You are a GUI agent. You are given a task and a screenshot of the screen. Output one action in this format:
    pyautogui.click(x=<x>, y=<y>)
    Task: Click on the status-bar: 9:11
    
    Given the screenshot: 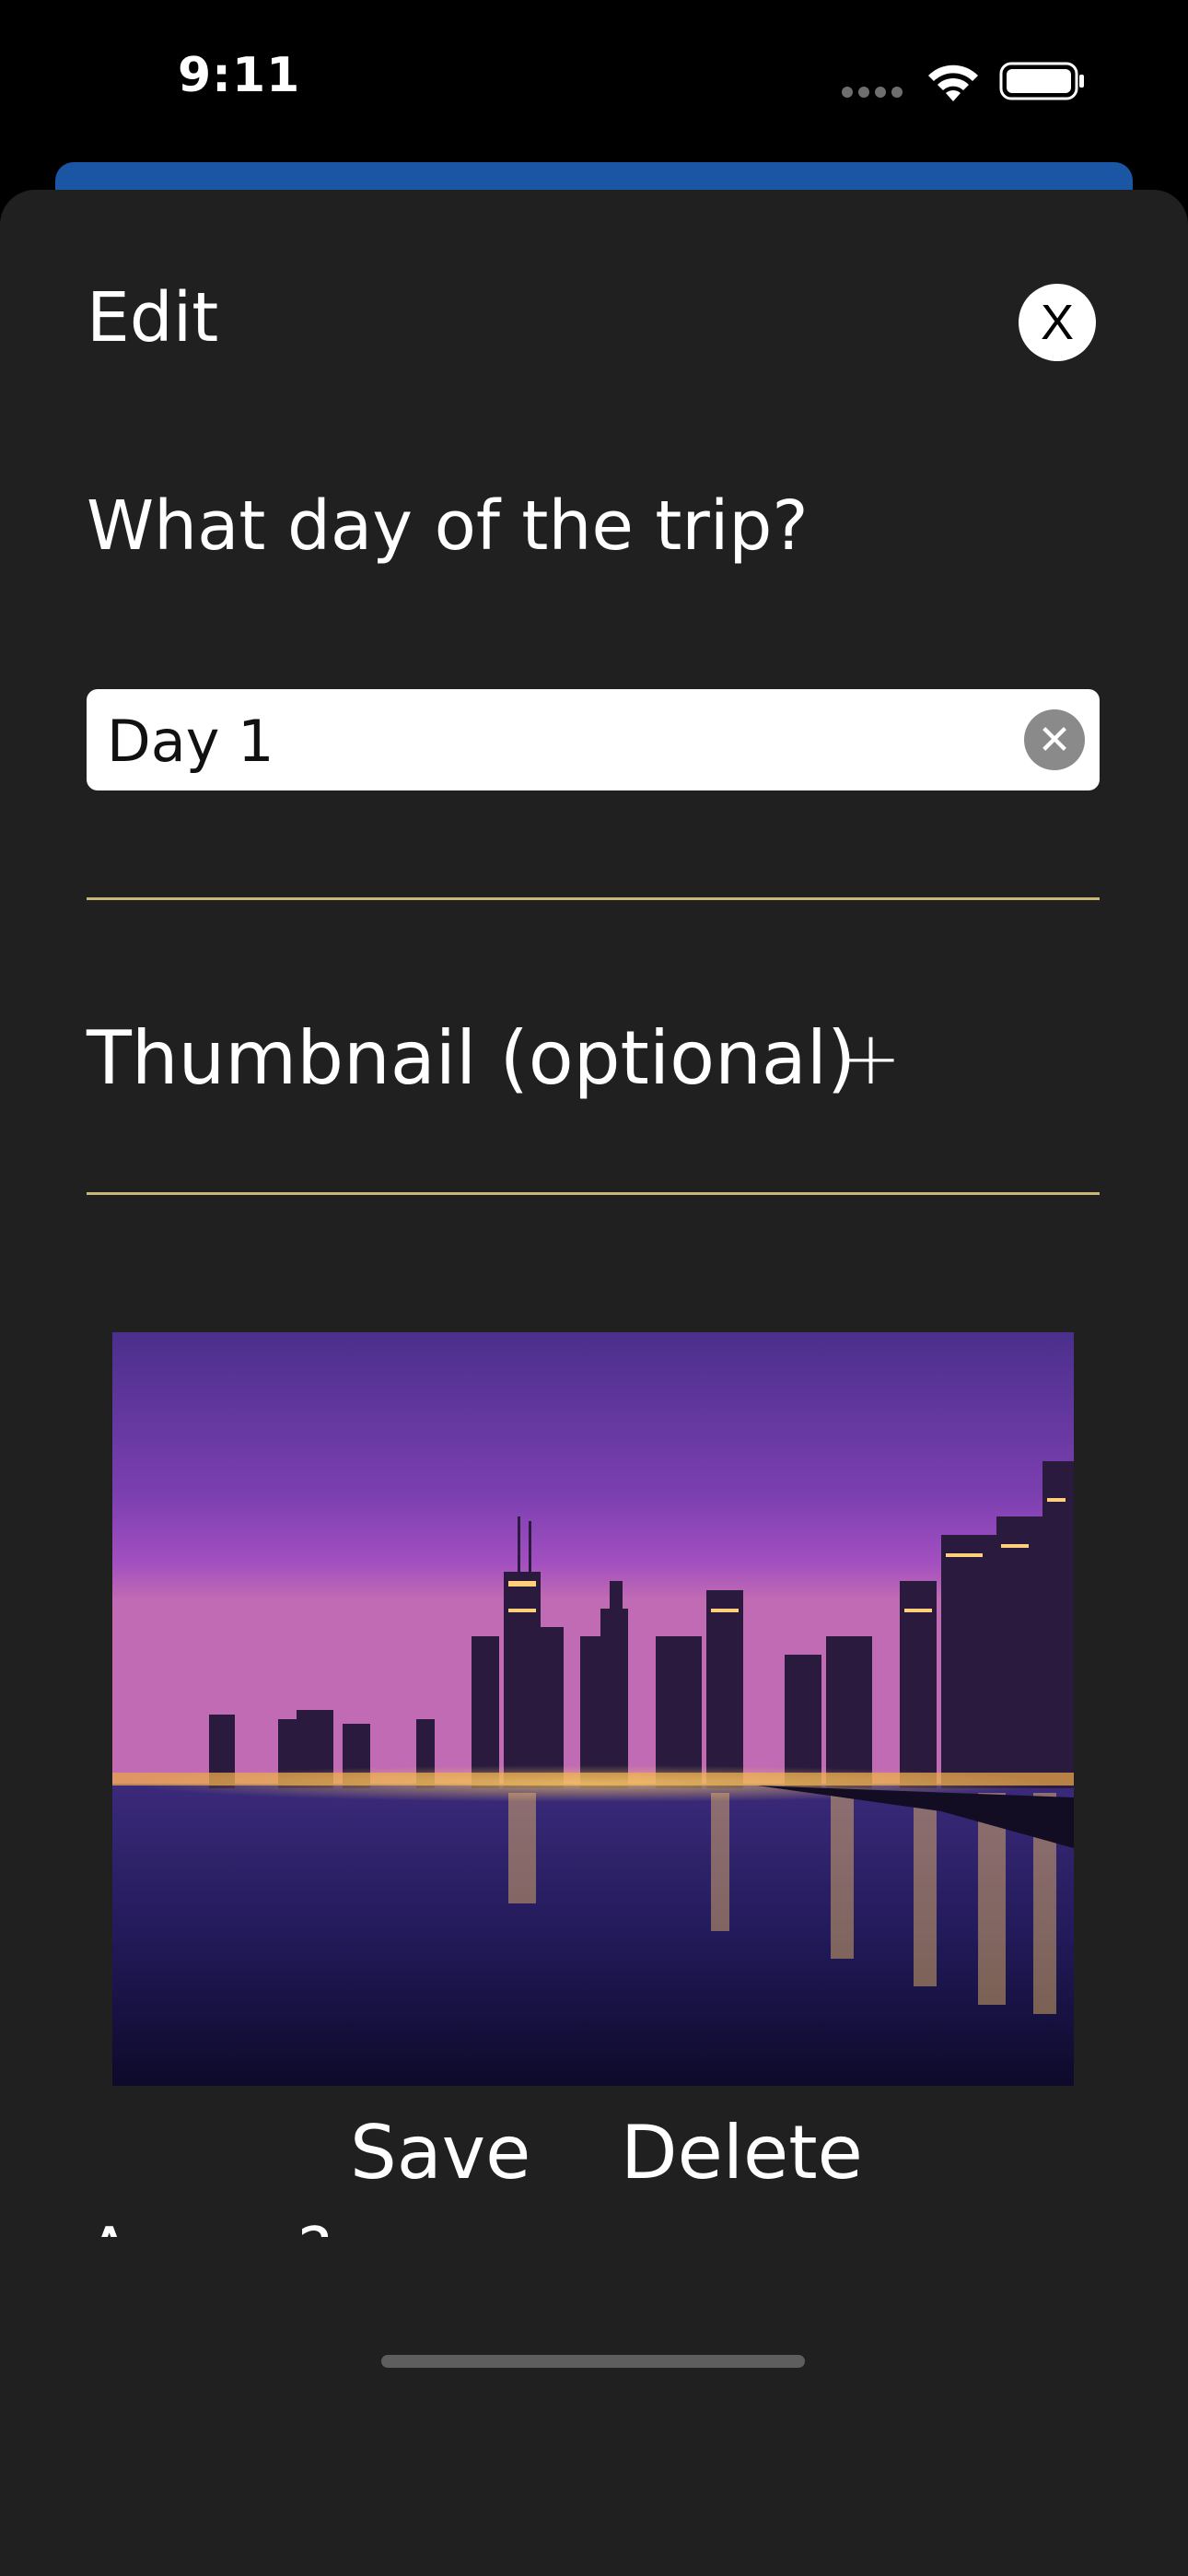 What is the action you would take?
    pyautogui.click(x=594, y=80)
    